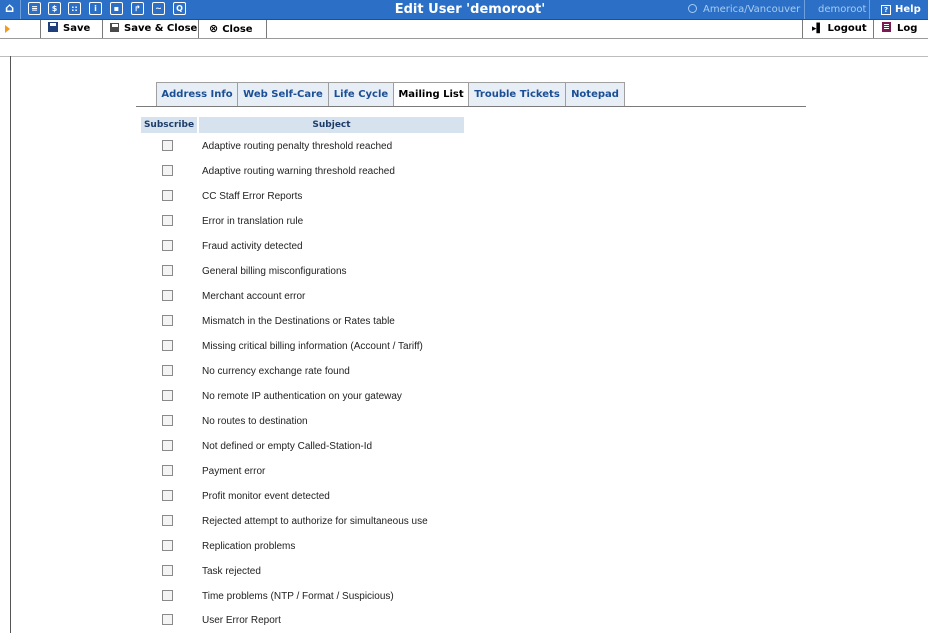  I want to click on save-button: Save, so click(69, 29).